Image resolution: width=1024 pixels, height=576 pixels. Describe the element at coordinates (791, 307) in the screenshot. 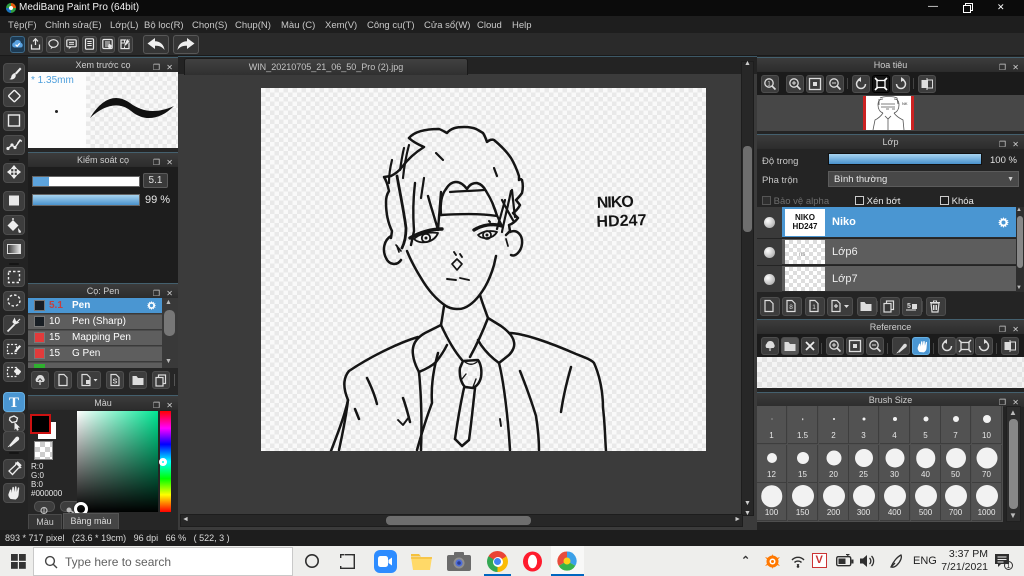

I see `svg-text: 8` at that location.